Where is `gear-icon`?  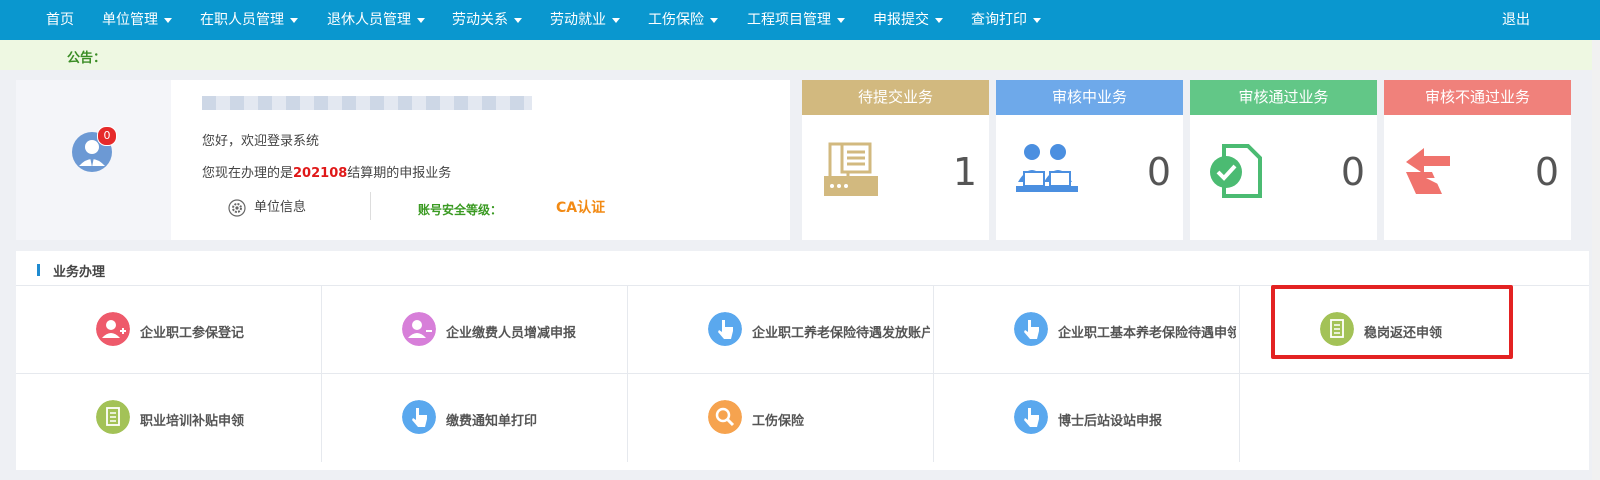
gear-icon is located at coordinates (237, 207).